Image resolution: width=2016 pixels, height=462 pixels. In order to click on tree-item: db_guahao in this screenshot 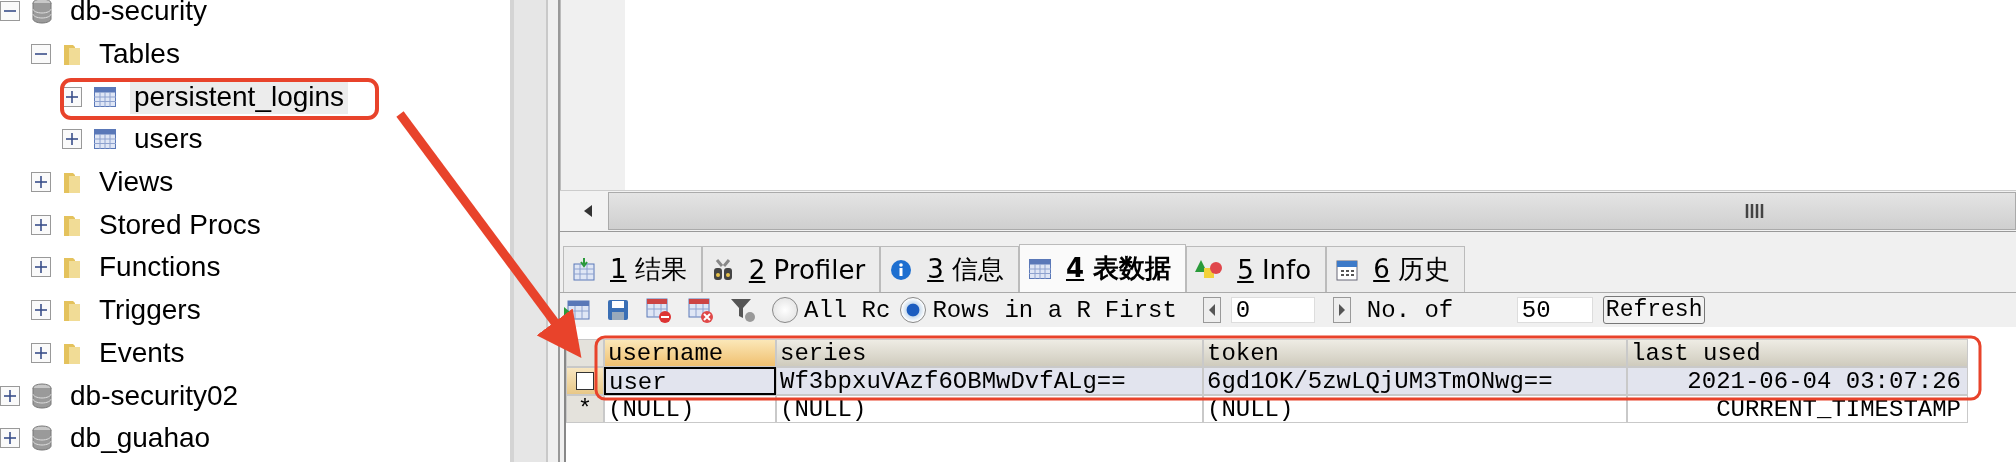, I will do `click(140, 438)`.